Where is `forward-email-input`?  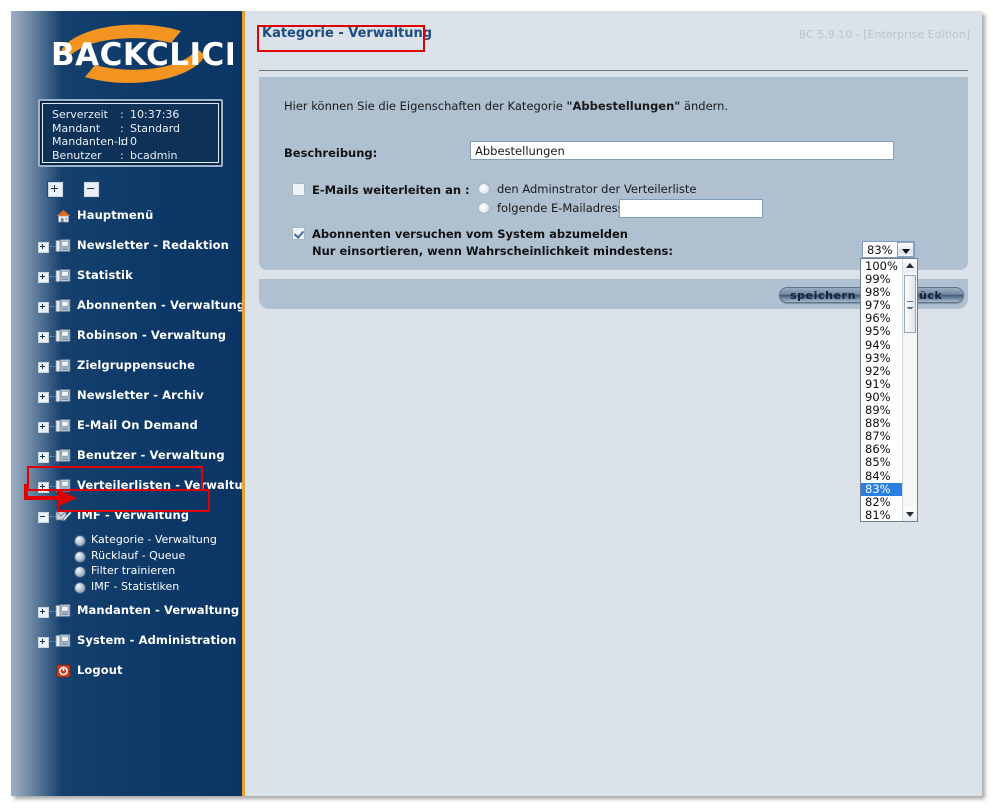
forward-email-input is located at coordinates (691, 208).